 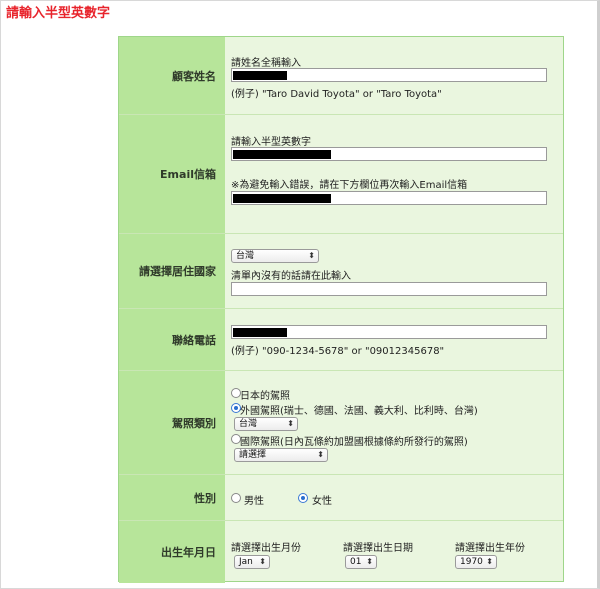 What do you see at coordinates (341, 270) in the screenshot?
I see `row-country: 請選擇居住國家 台灣 ⬍ 清單內沒有的話請在此輸入` at bounding box center [341, 270].